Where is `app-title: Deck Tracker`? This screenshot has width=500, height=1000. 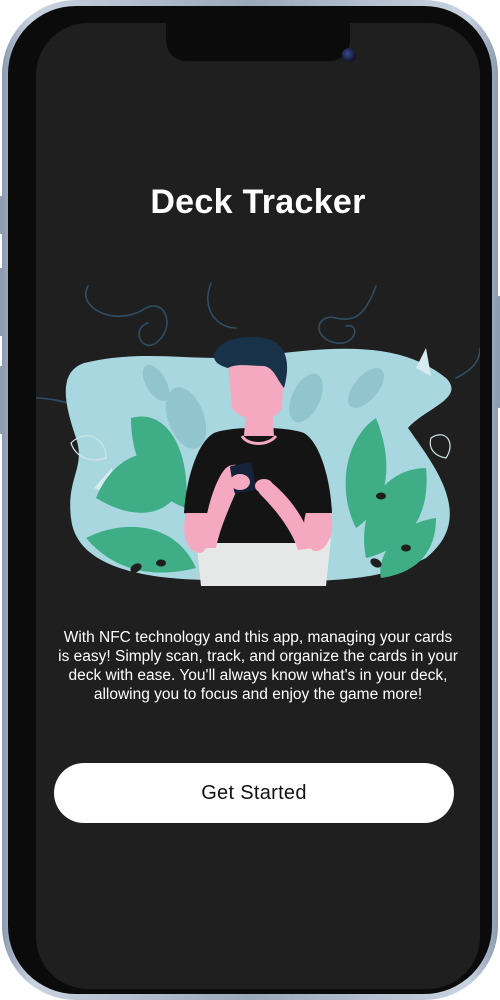 app-title: Deck Tracker is located at coordinates (258, 202).